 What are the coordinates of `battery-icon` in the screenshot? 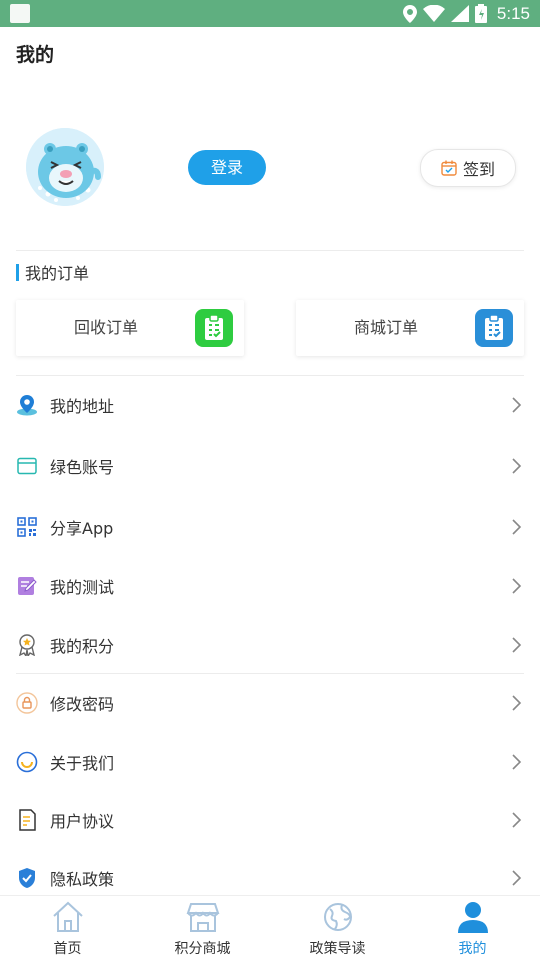 It's located at (480, 13).